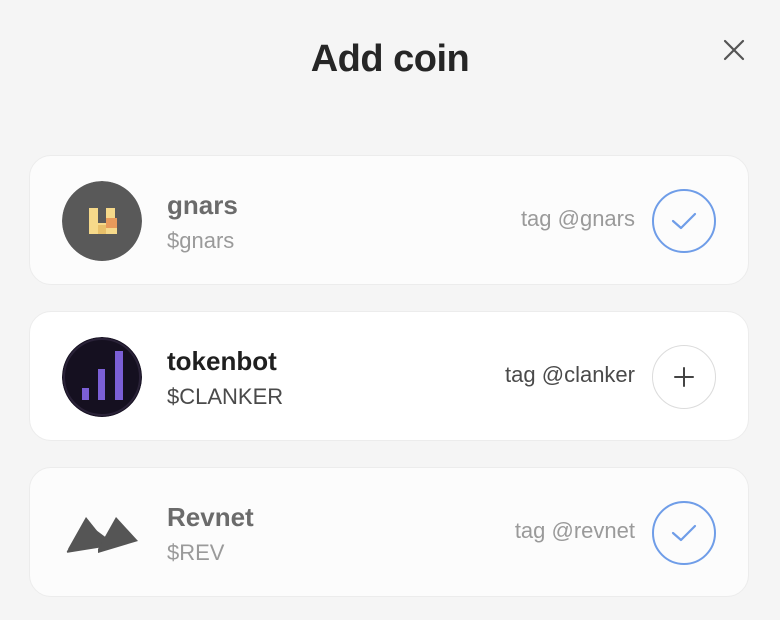 The height and width of the screenshot is (620, 780). I want to click on add-coin-button, so click(684, 377).